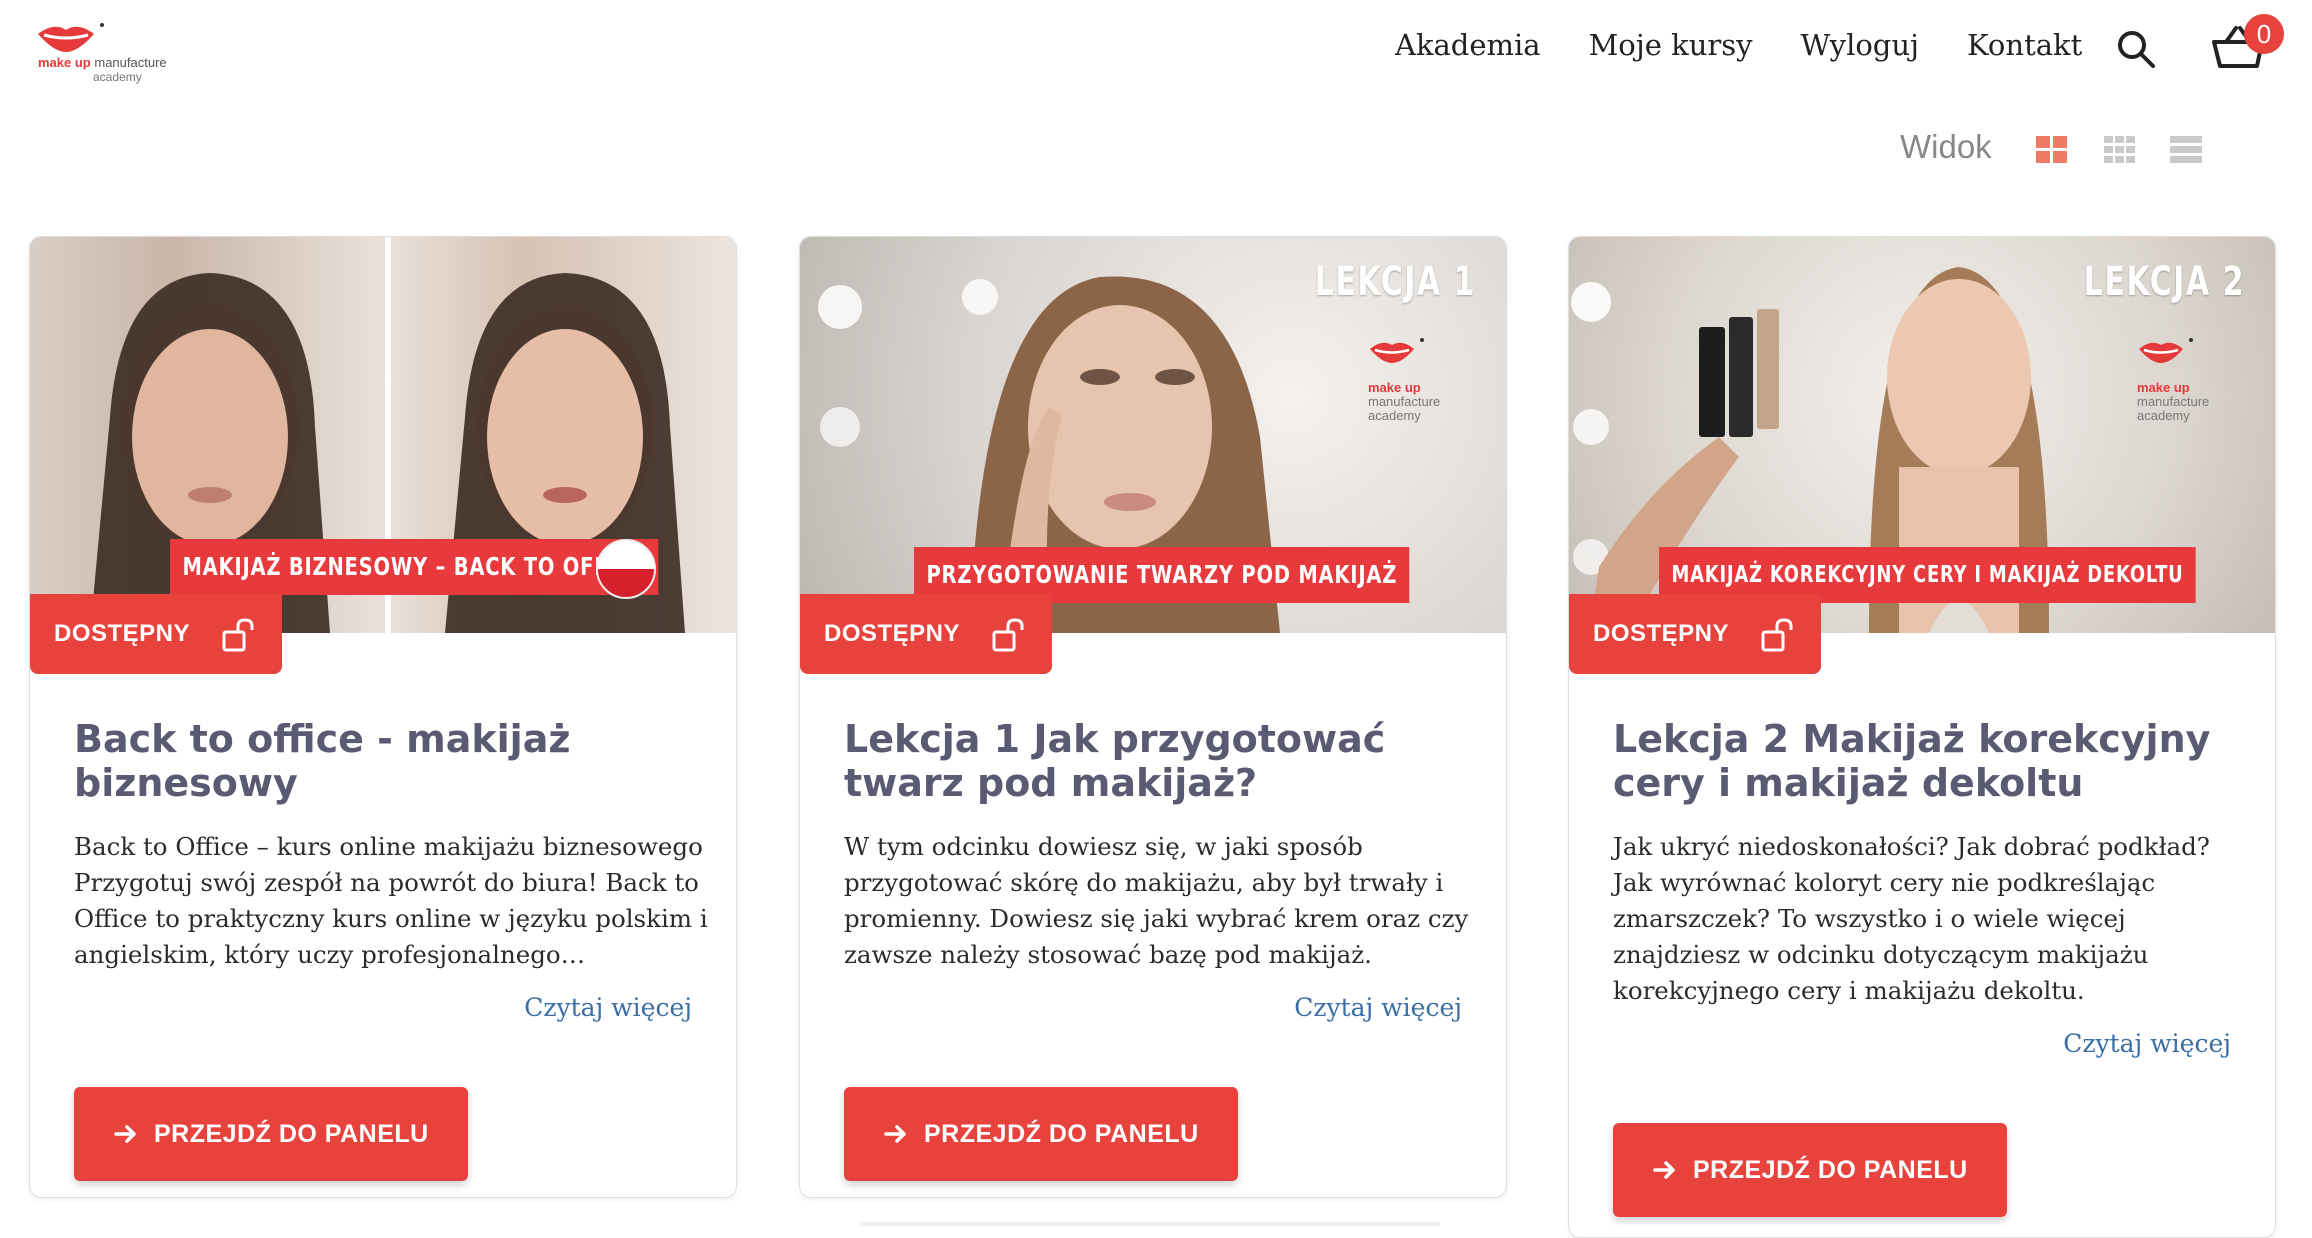 The height and width of the screenshot is (1238, 2312). I want to click on nav-moje-kursy: Moje kursy, so click(1671, 45).